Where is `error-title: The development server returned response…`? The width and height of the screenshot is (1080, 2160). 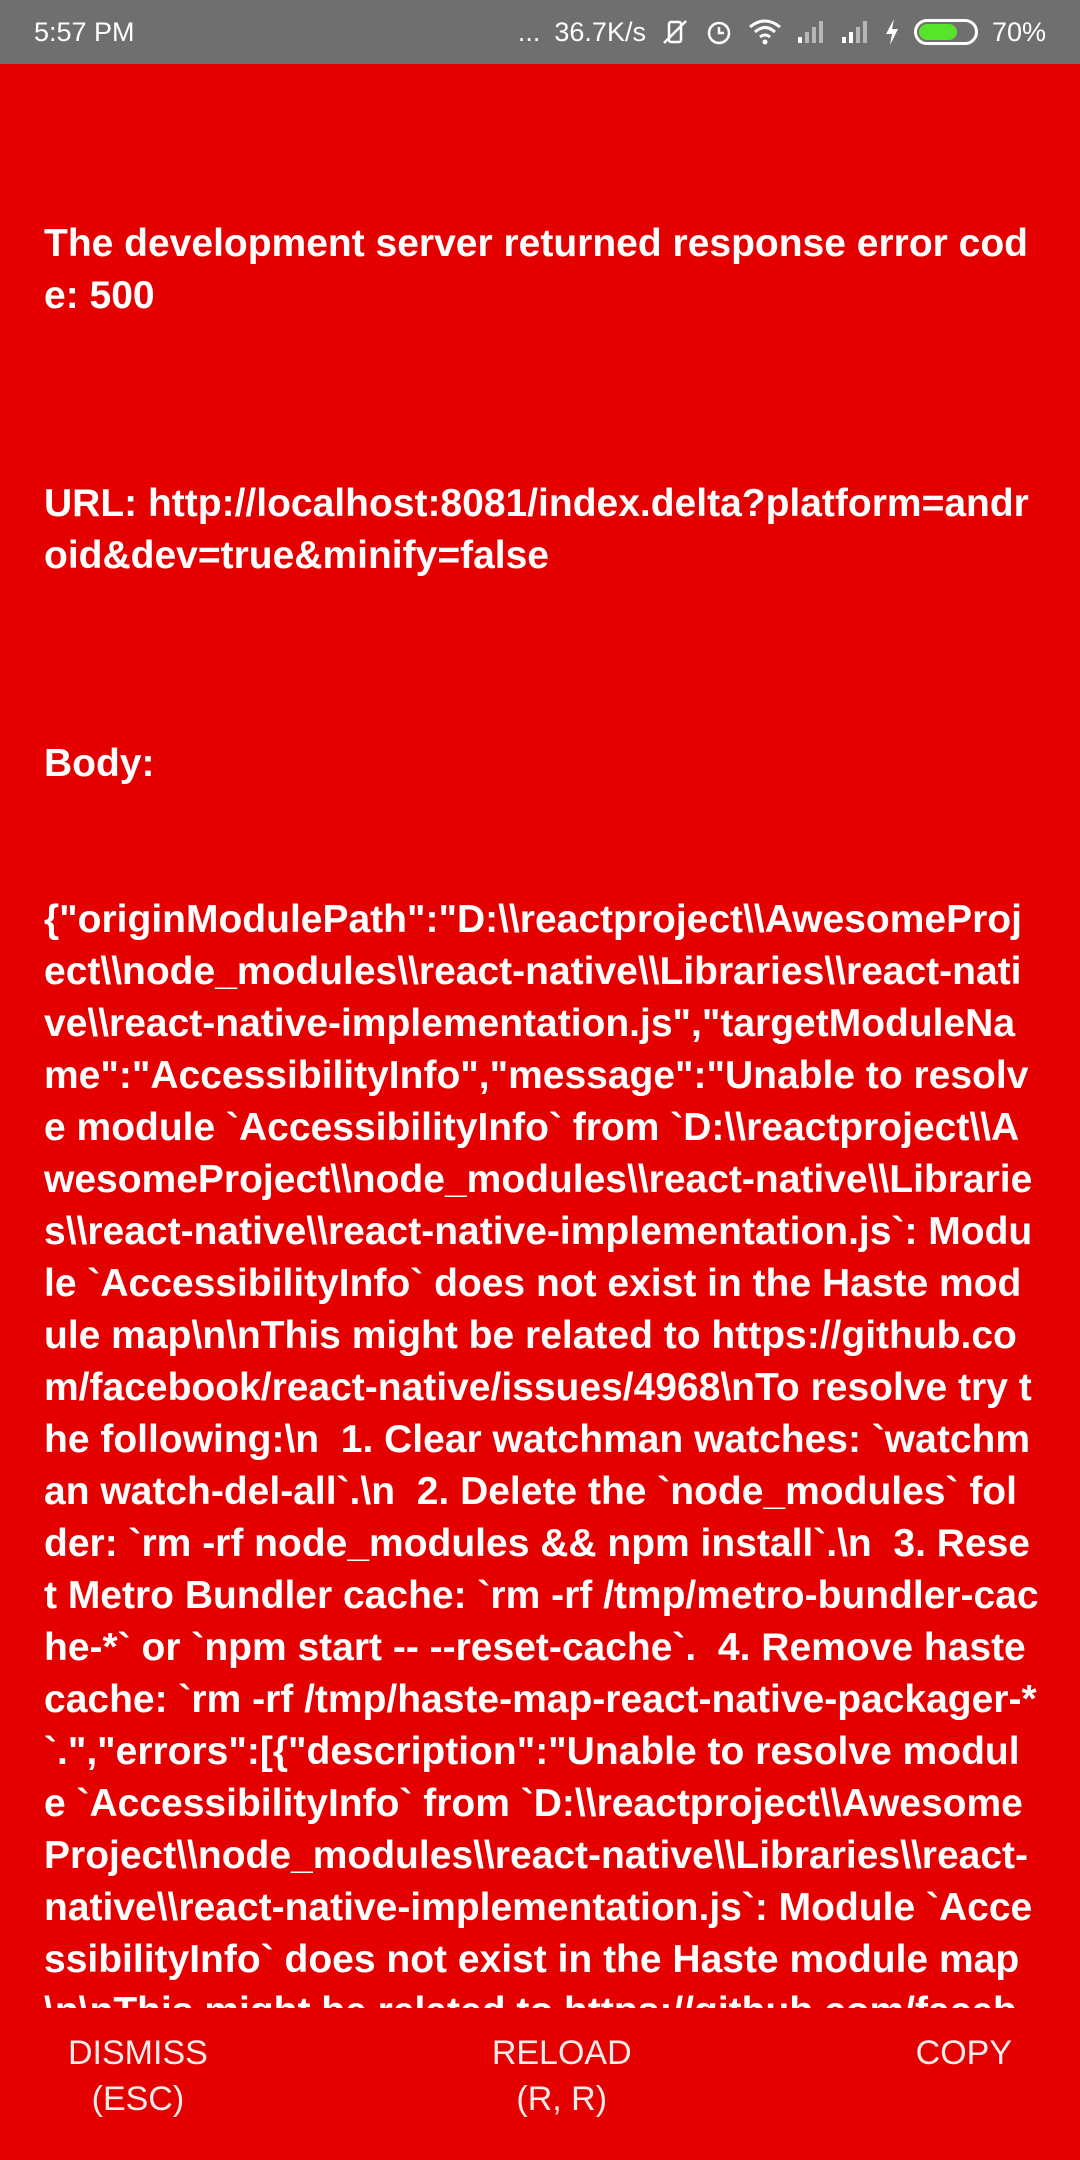
error-title: The development server returned response… is located at coordinates (536, 269).